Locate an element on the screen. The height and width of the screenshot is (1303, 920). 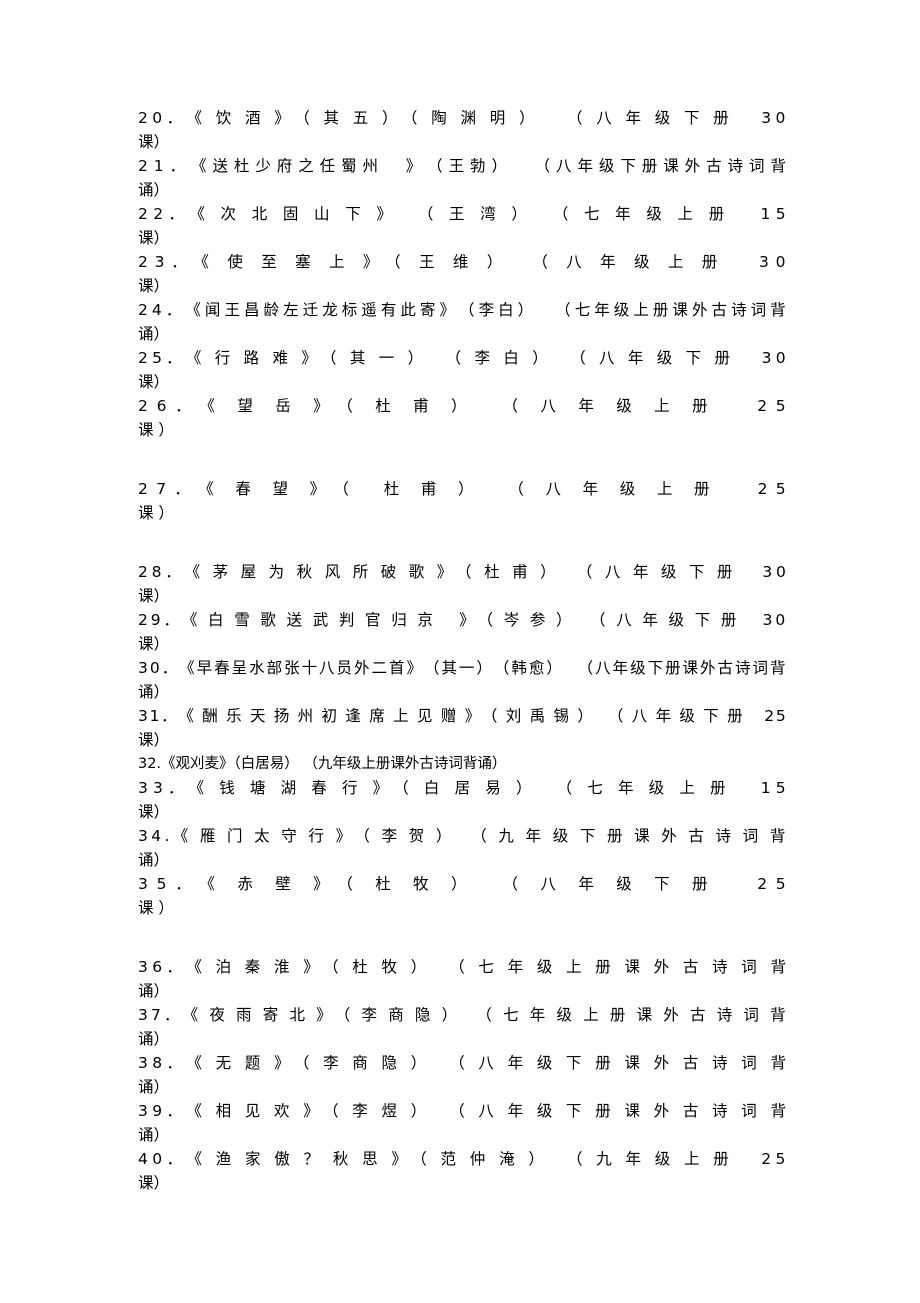
list-item-line-primary: 2 6 ．《 望 岳 》（ 杜 甫 ） （ 八 年 级 上 册 25 is located at coordinates (462, 406).